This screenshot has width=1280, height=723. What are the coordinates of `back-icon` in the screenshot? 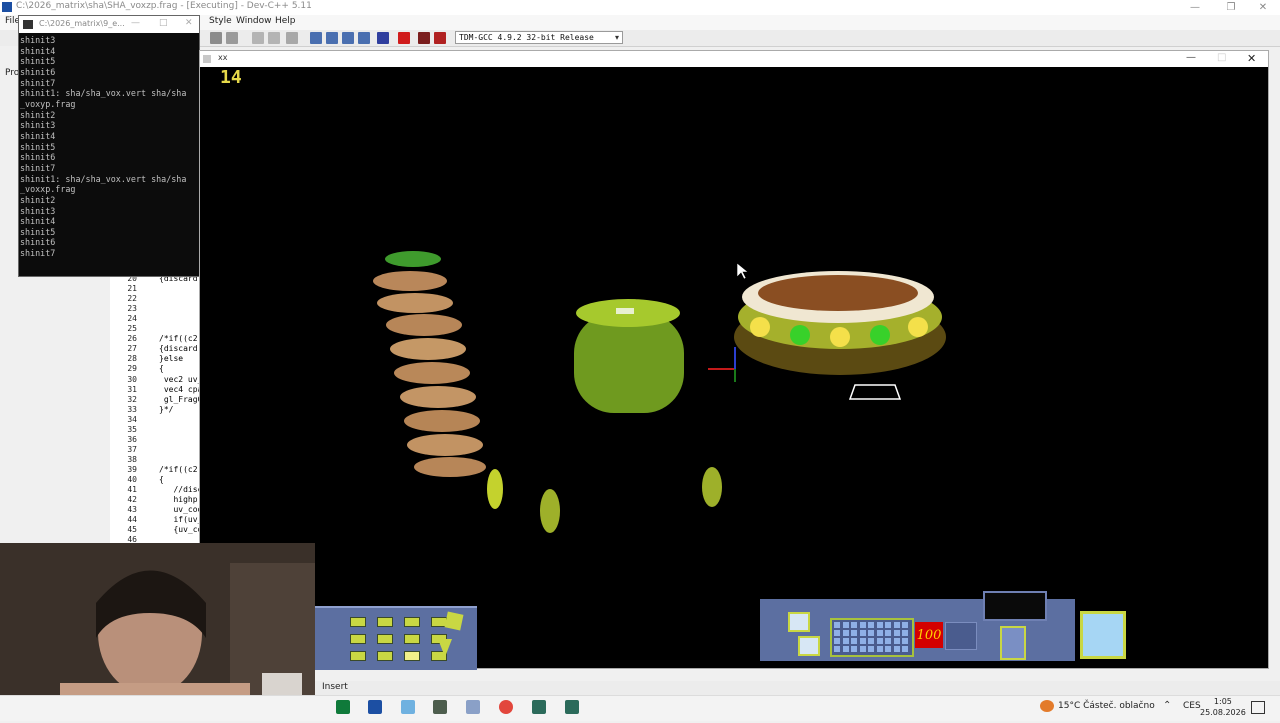 It's located at (258, 38).